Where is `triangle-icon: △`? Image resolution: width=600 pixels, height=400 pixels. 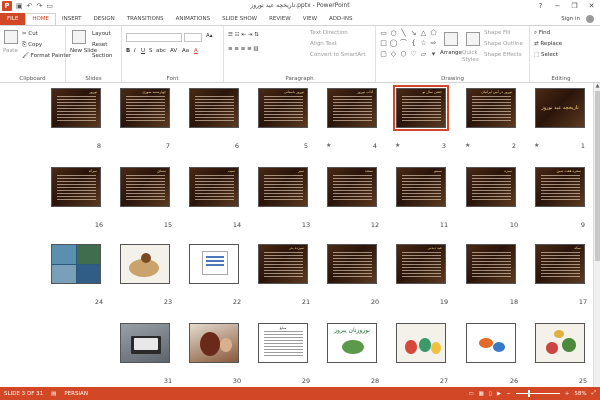 triangle-icon: △ is located at coordinates (423, 33).